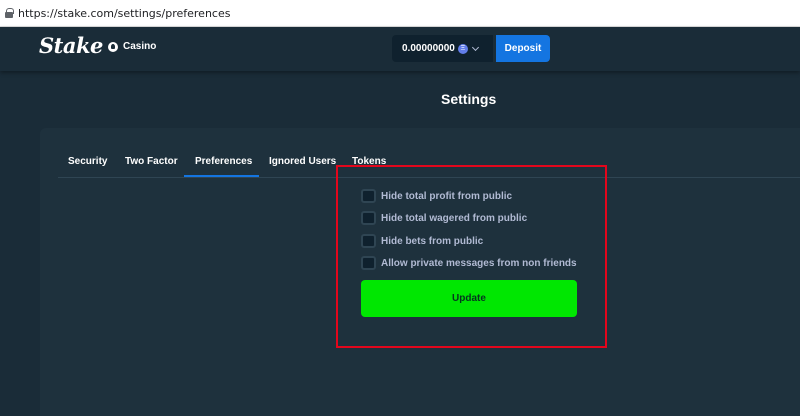 This screenshot has height=416, width=800. Describe the element at coordinates (523, 48) in the screenshot. I see `deposit-button: Deposit` at that location.